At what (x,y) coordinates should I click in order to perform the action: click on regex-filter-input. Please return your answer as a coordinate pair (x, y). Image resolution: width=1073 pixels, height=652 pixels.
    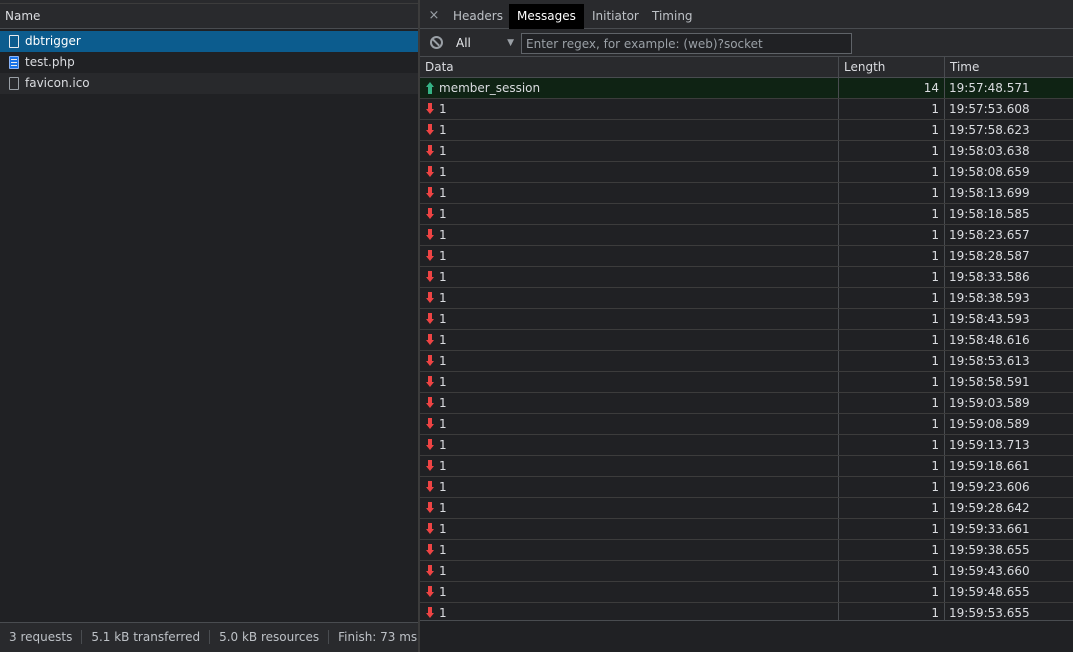
    Looking at the image, I should click on (686, 43).